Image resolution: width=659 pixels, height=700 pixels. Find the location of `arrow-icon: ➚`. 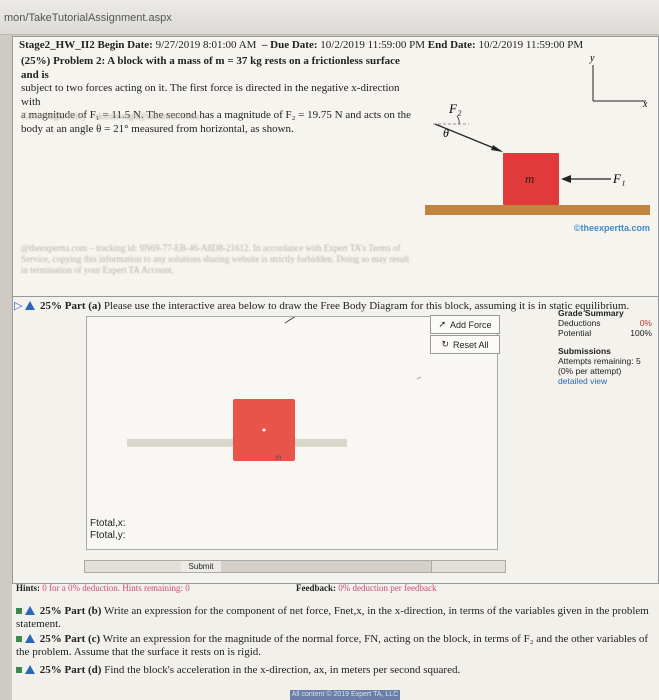

arrow-icon: ➚ is located at coordinates (442, 324).